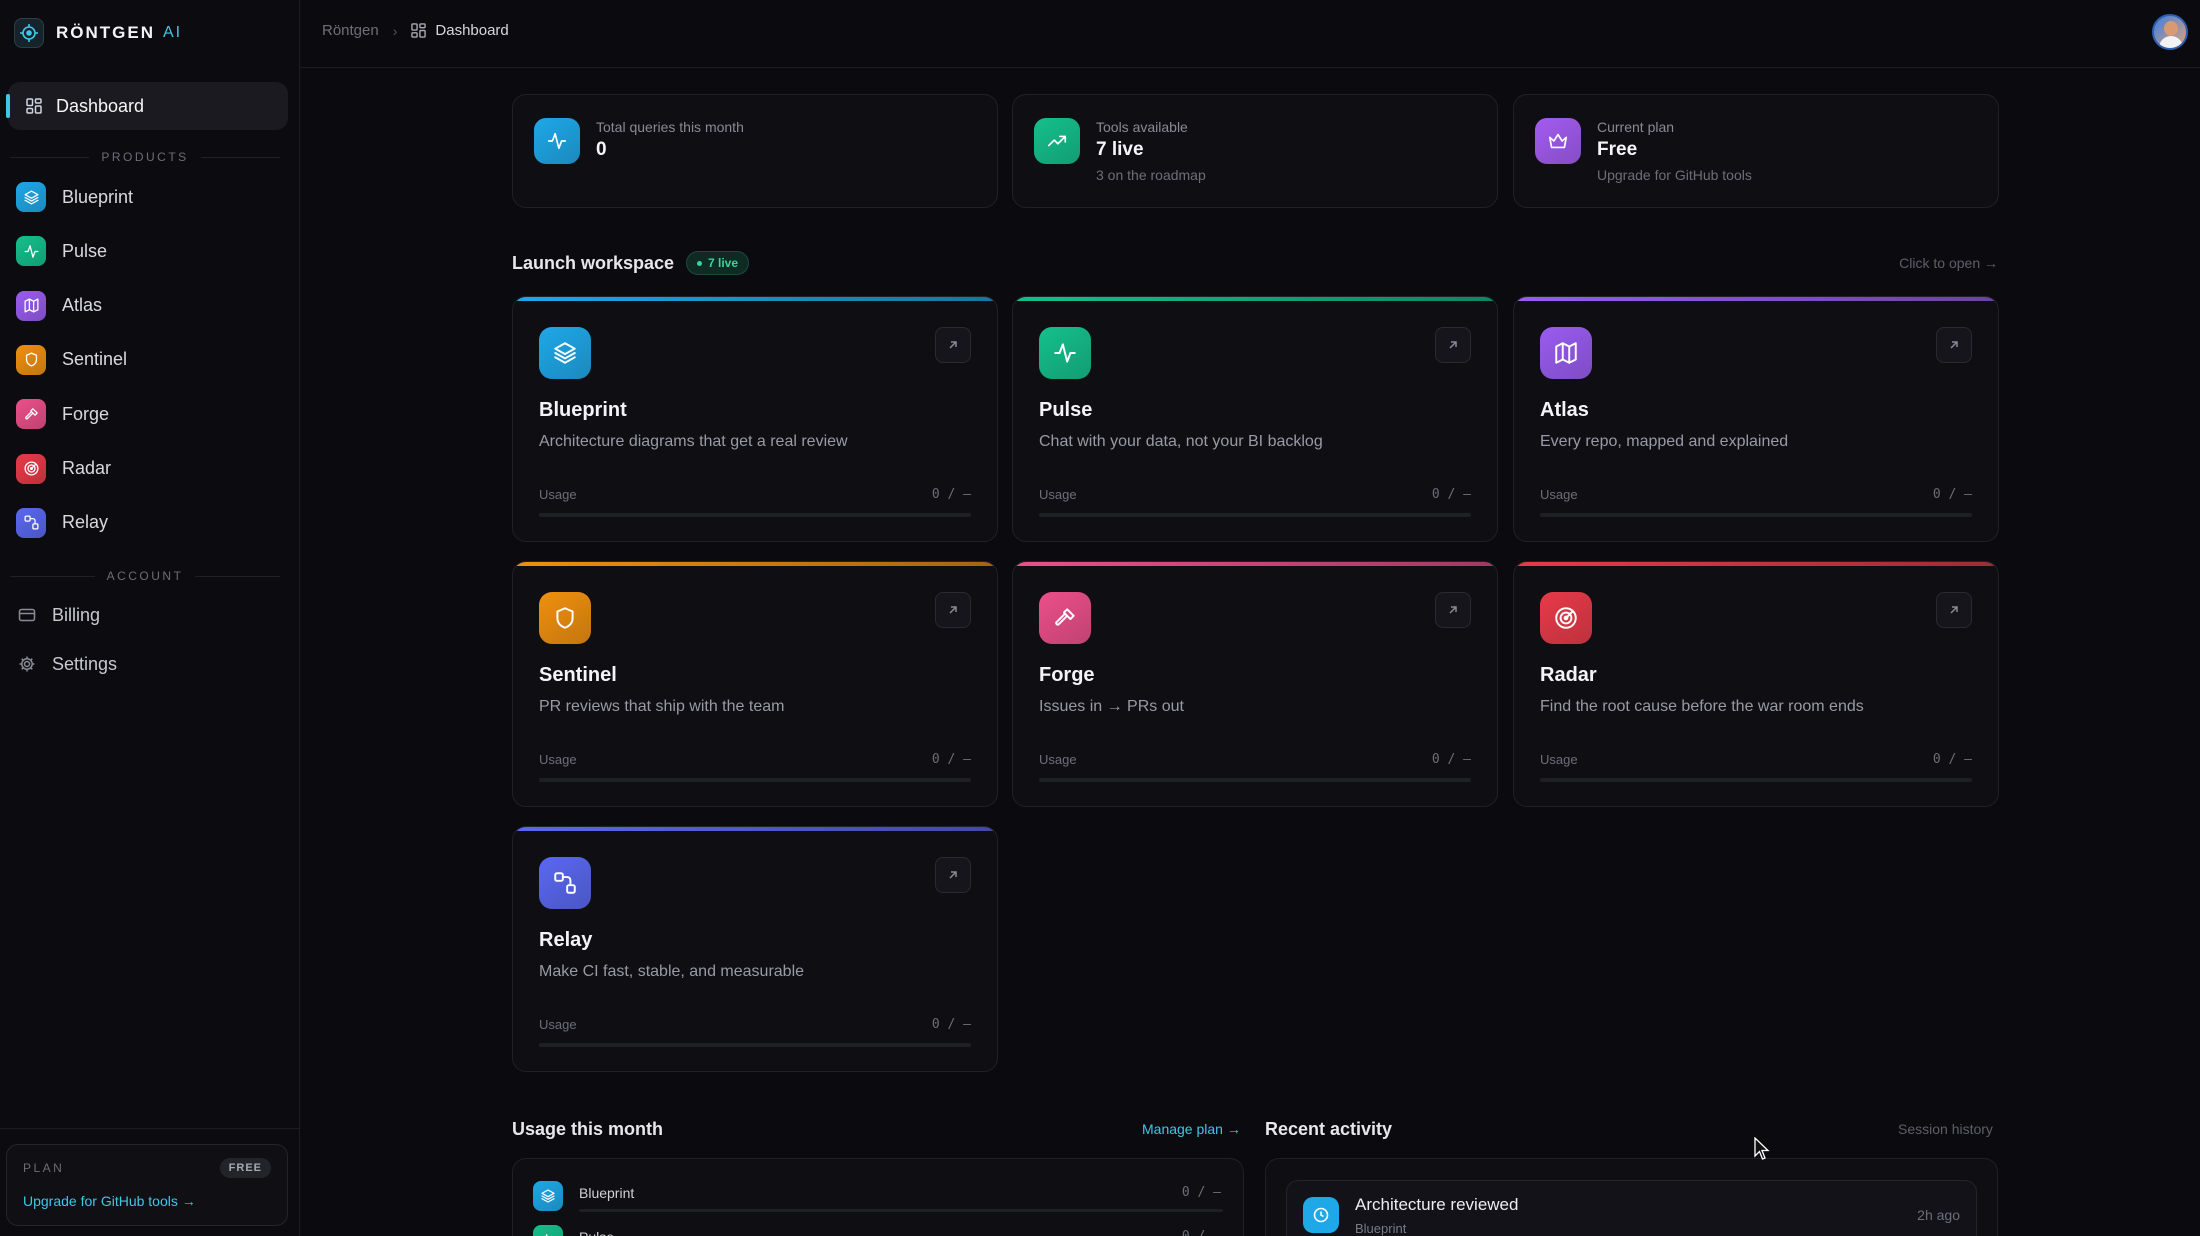  I want to click on grid-icon, so click(34, 106).